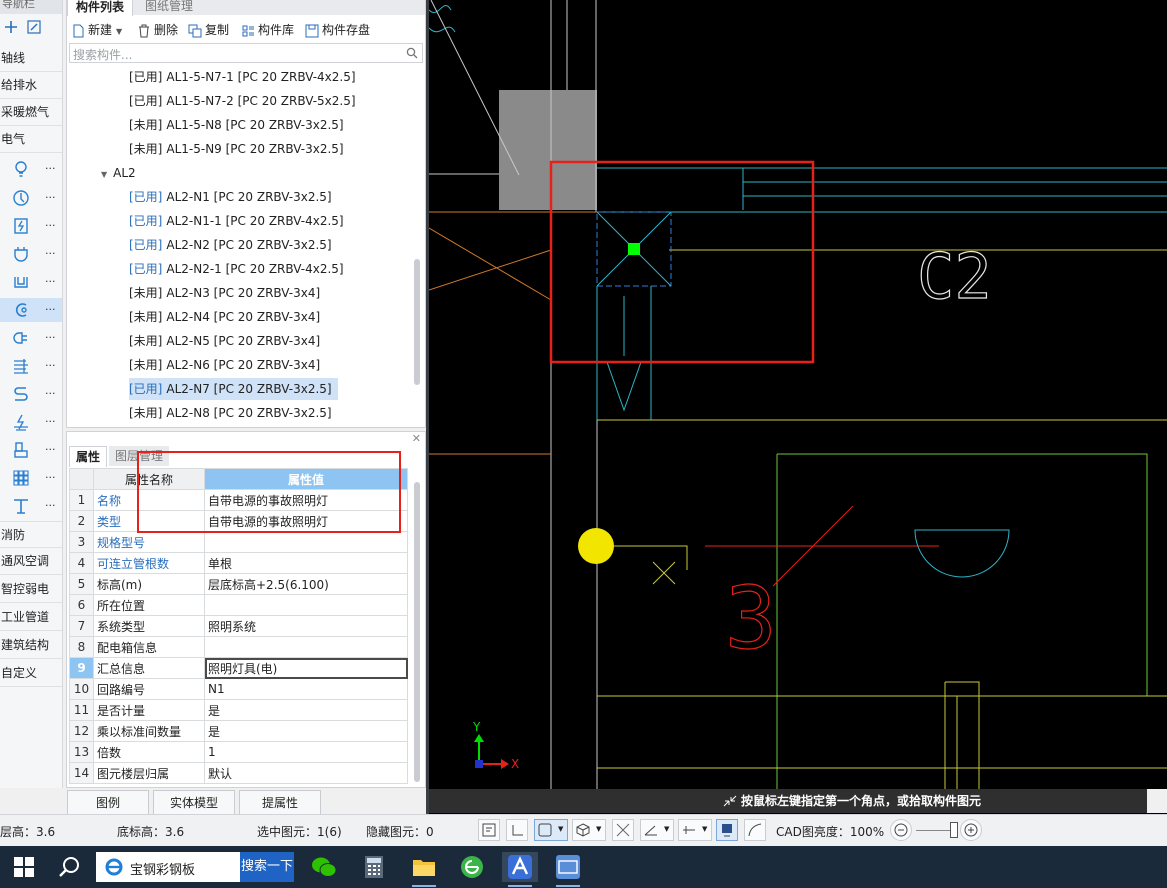 Image resolution: width=1167 pixels, height=888 pixels. Describe the element at coordinates (568, 869) in the screenshot. I see `taskbar-app-cad` at that location.